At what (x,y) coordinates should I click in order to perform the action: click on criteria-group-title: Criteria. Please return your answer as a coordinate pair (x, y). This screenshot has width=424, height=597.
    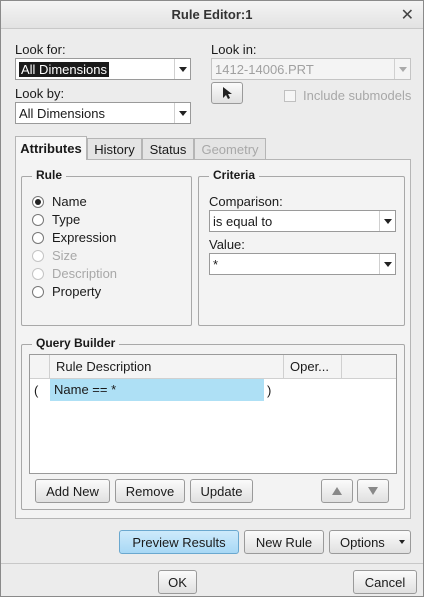
    Looking at the image, I should click on (234, 175).